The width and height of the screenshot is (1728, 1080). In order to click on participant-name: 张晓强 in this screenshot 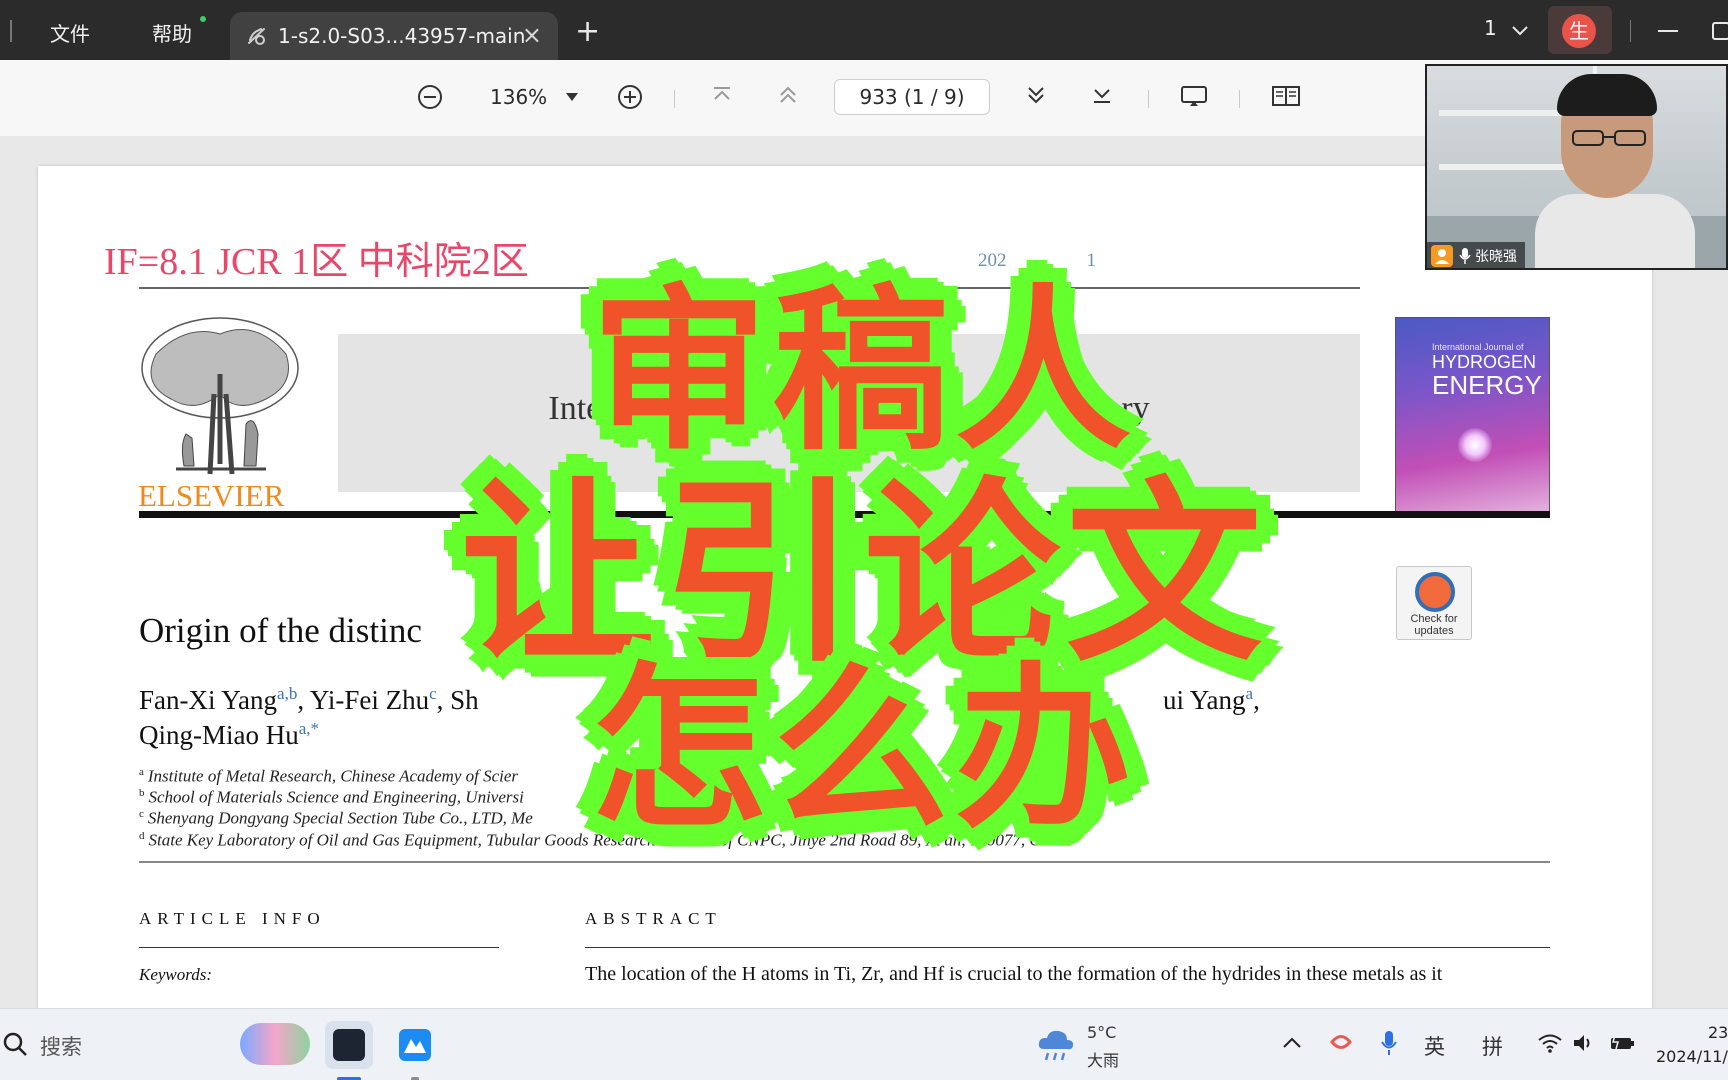, I will do `click(1496, 257)`.